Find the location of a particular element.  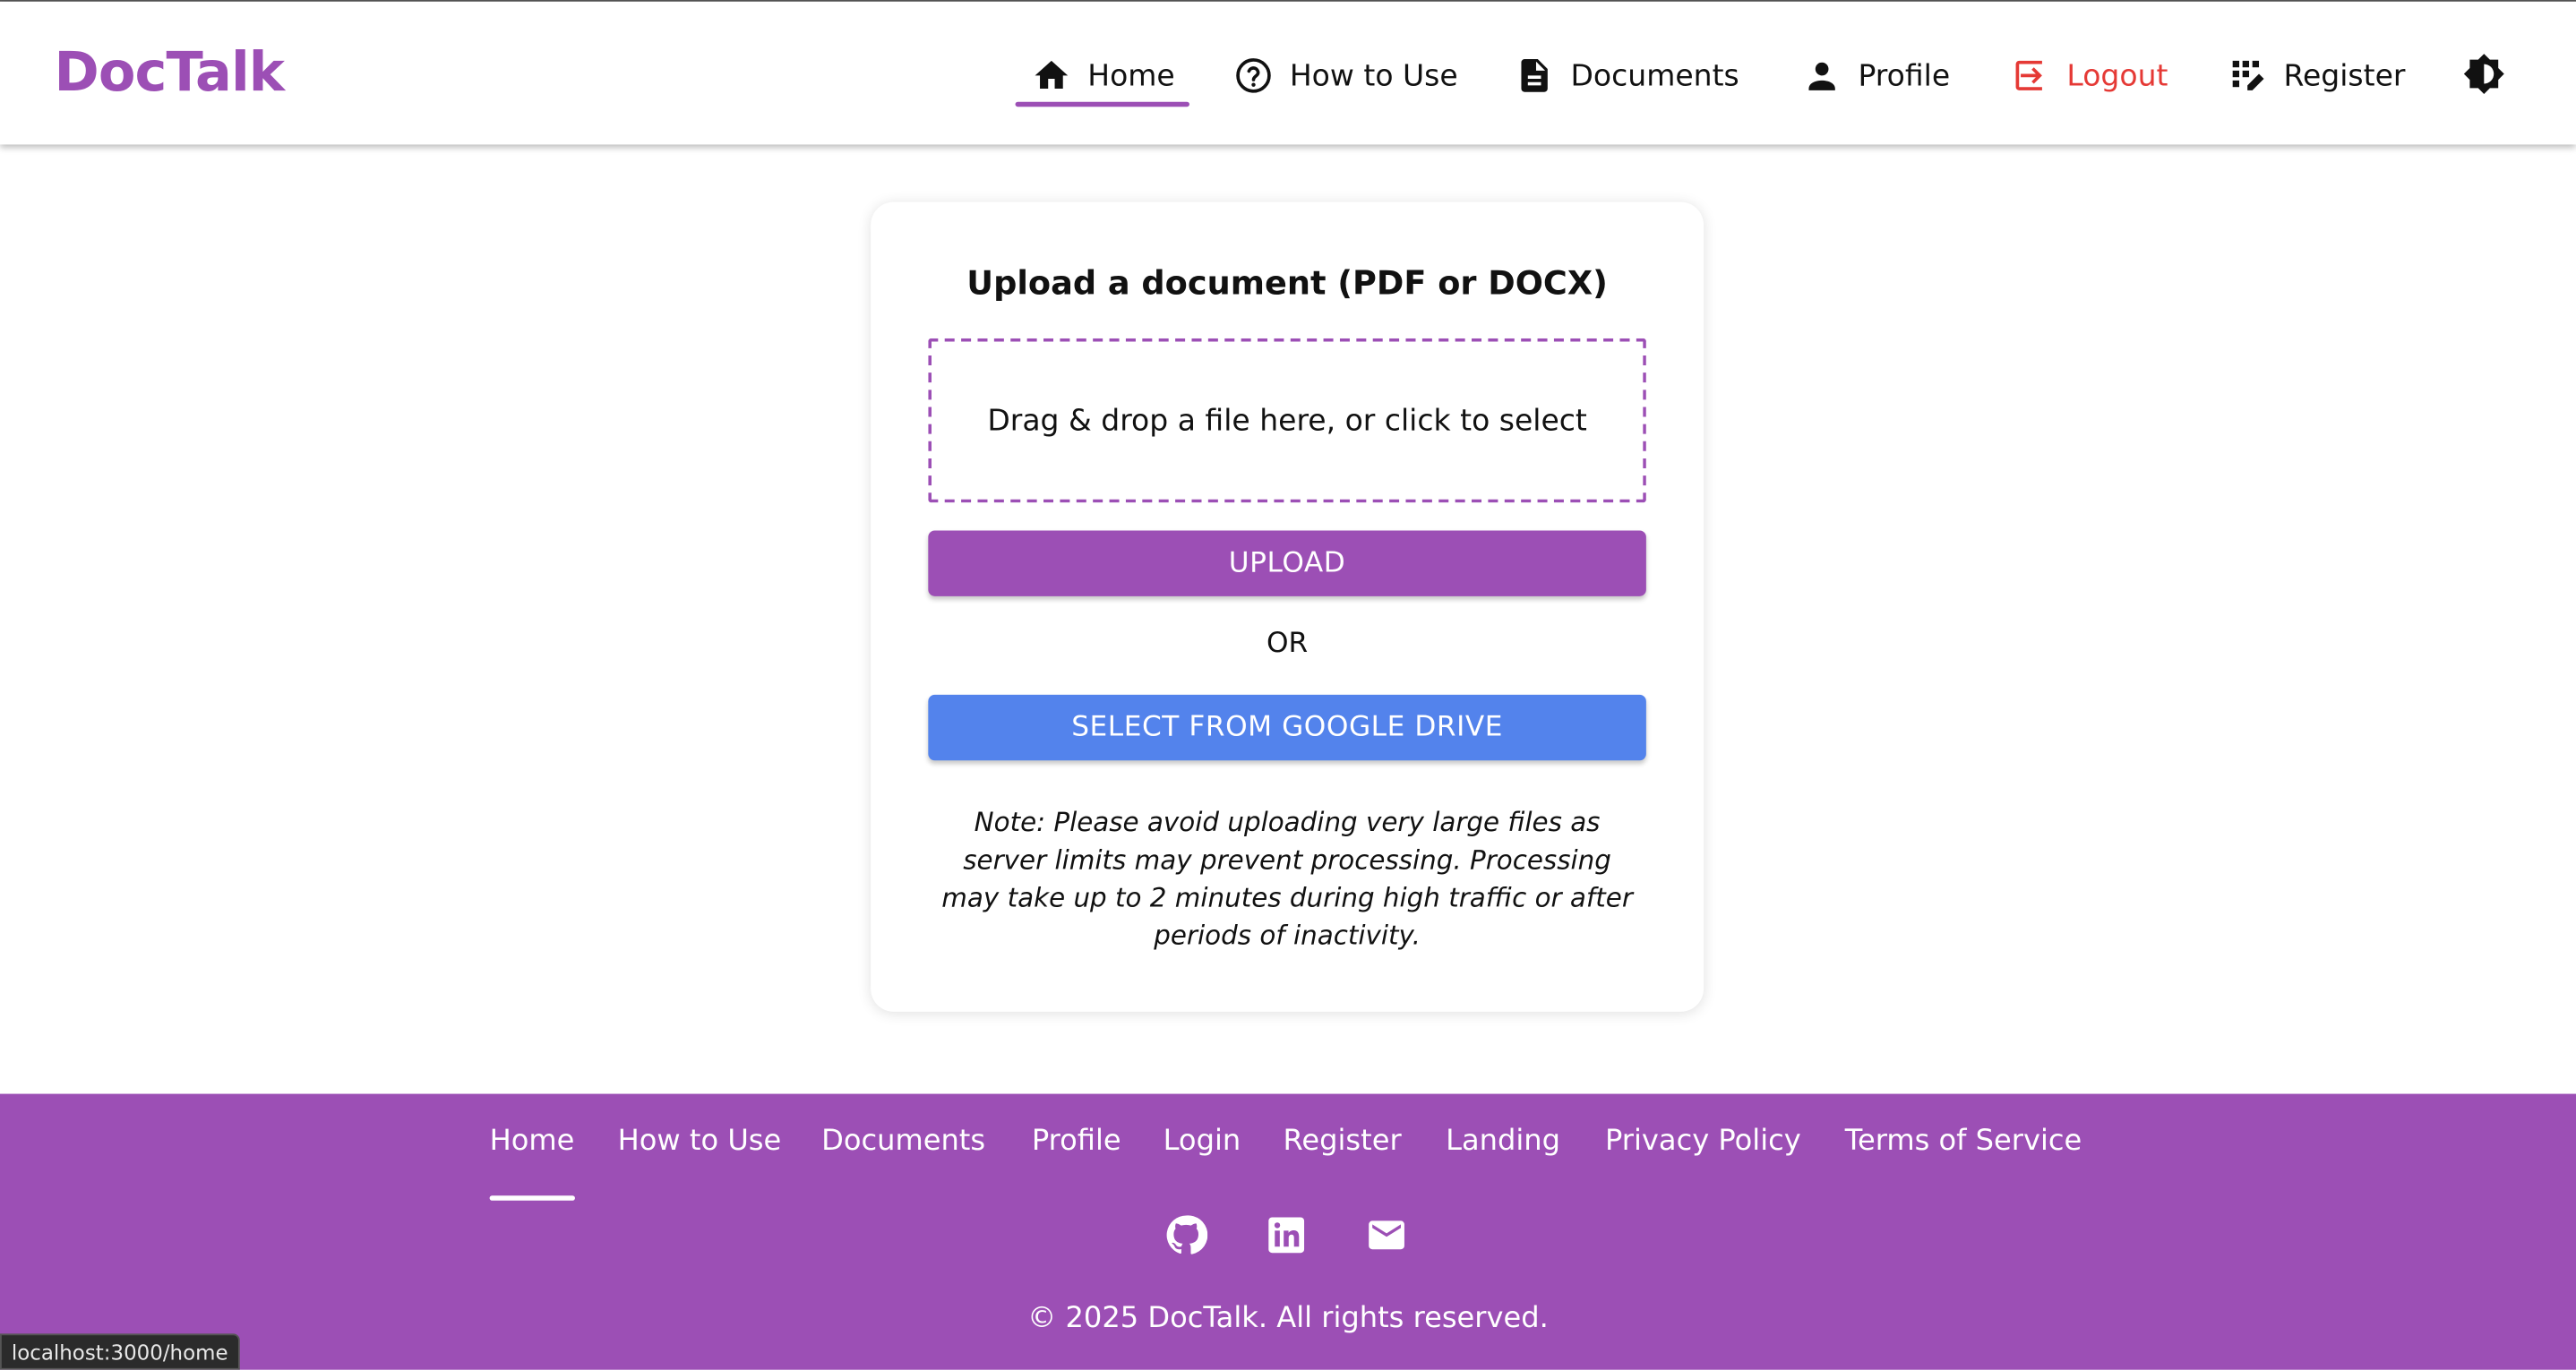

home-icon is located at coordinates (1052, 75).